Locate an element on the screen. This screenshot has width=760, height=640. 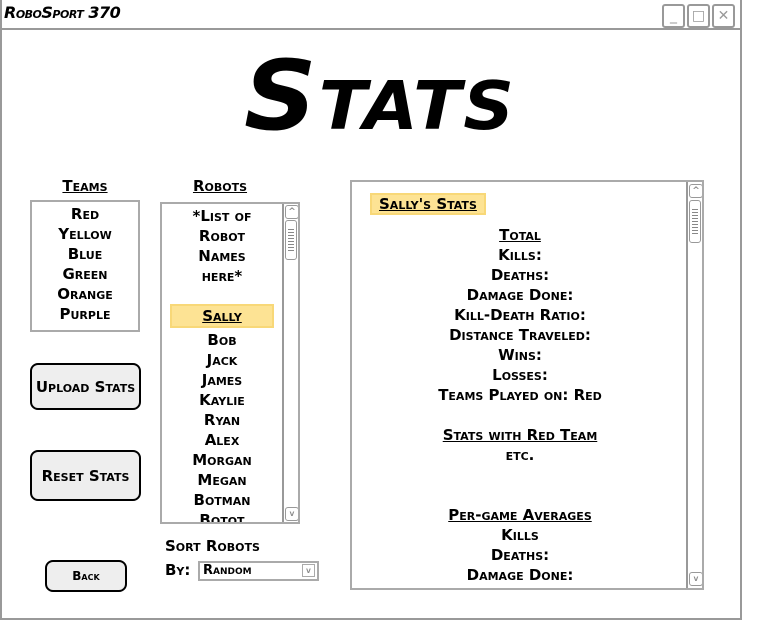
robot-item: Morgan is located at coordinates (222, 460).